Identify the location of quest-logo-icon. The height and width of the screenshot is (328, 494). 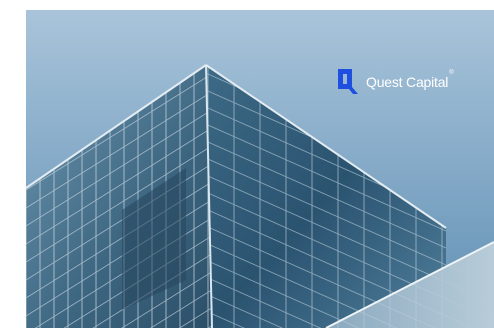
(348, 81).